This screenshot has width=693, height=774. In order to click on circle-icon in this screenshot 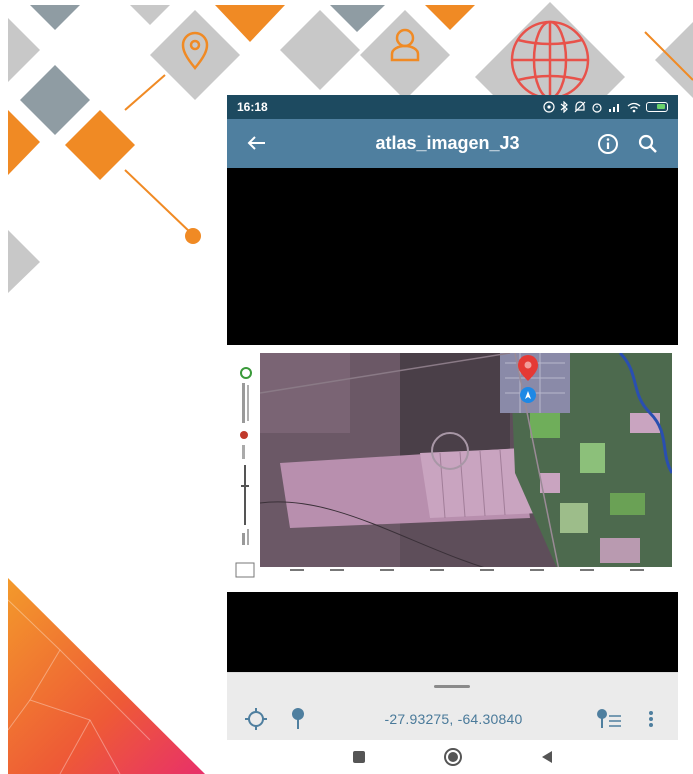, I will do `click(452, 757)`.